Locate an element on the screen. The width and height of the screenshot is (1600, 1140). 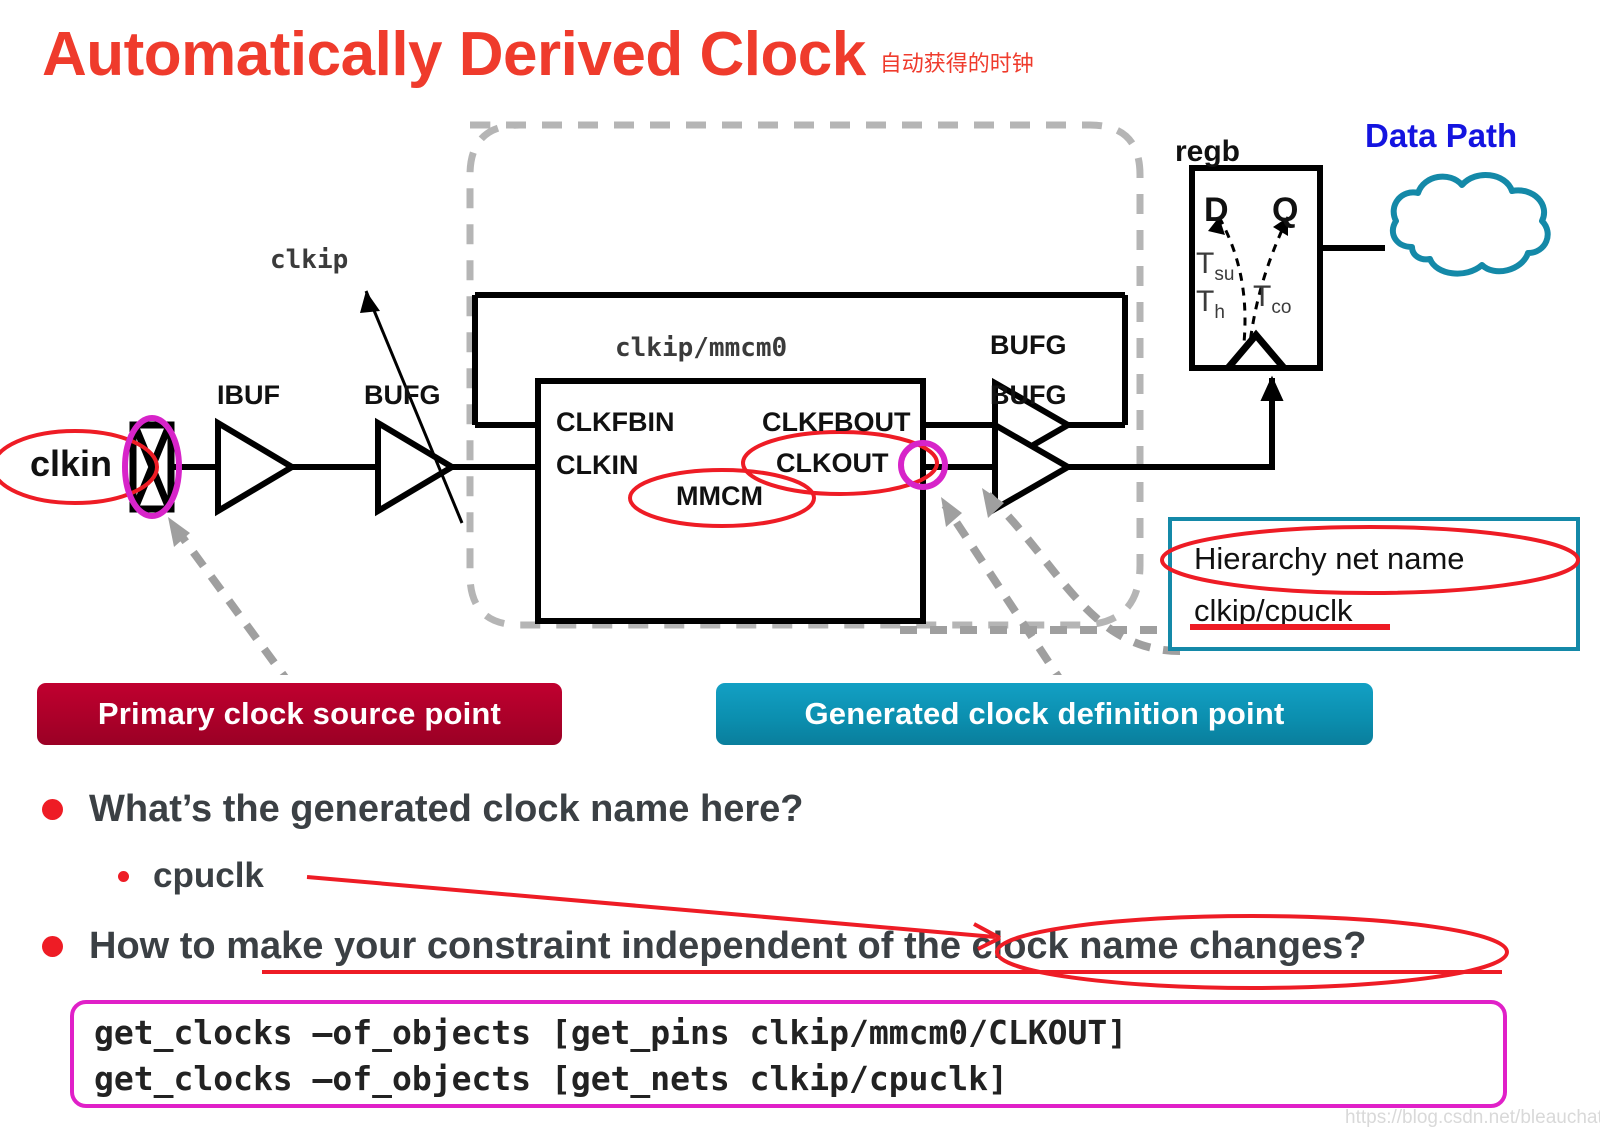
bullet-dot-icon is located at coordinates (52, 809).